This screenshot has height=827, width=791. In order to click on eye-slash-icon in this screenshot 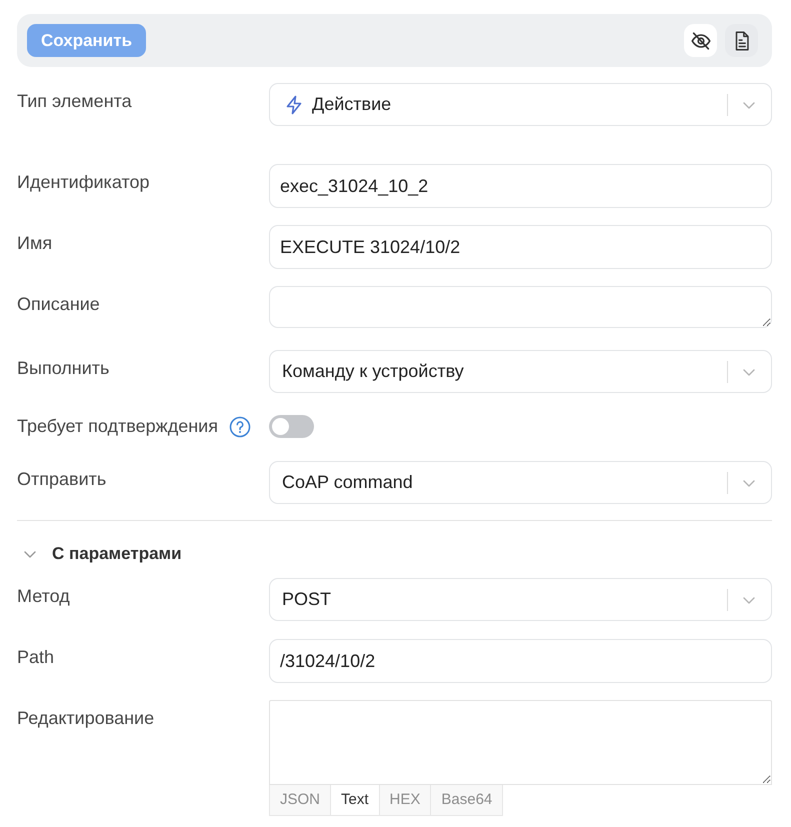, I will do `click(701, 41)`.